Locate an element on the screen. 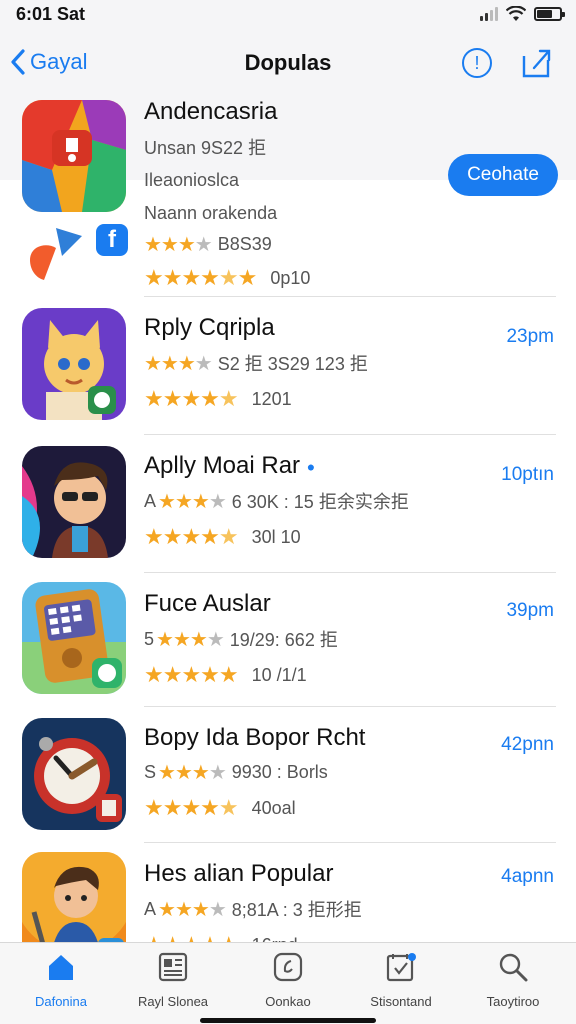 Image resolution: width=576 pixels, height=1024 pixels. app-rating-row: ★★★★★ 10 /1/1 is located at coordinates (241, 675).